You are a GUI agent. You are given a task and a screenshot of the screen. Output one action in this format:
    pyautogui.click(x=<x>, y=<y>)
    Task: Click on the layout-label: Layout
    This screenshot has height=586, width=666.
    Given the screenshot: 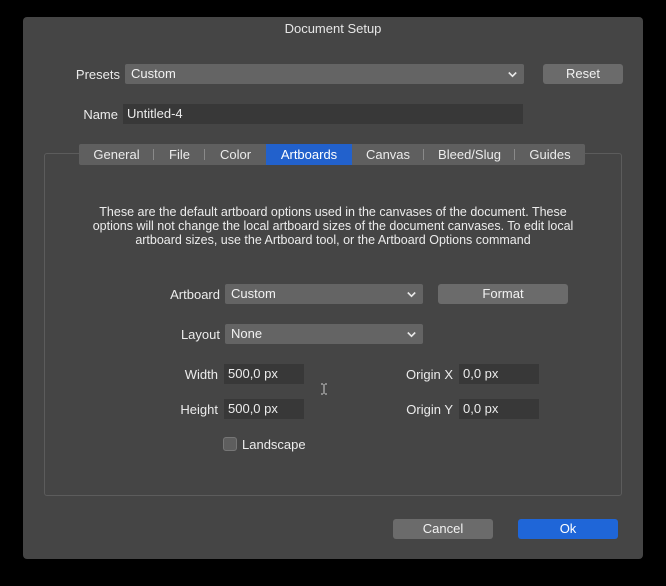 What is the action you would take?
    pyautogui.click(x=200, y=334)
    